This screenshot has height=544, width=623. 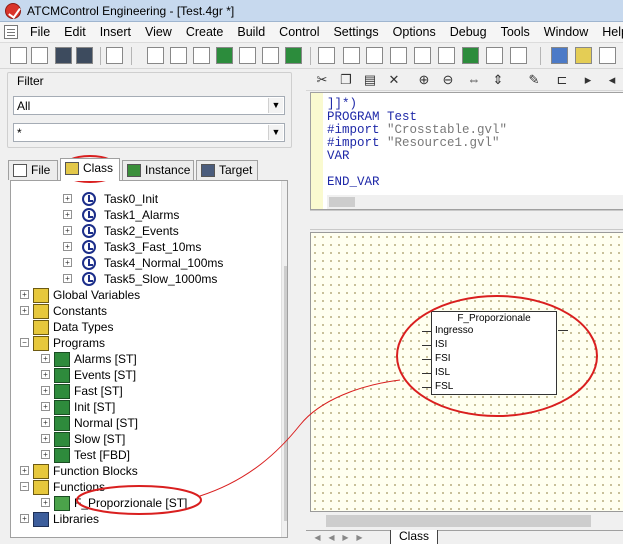 What do you see at coordinates (559, 55) in the screenshot?
I see `tile-icon` at bounding box center [559, 55].